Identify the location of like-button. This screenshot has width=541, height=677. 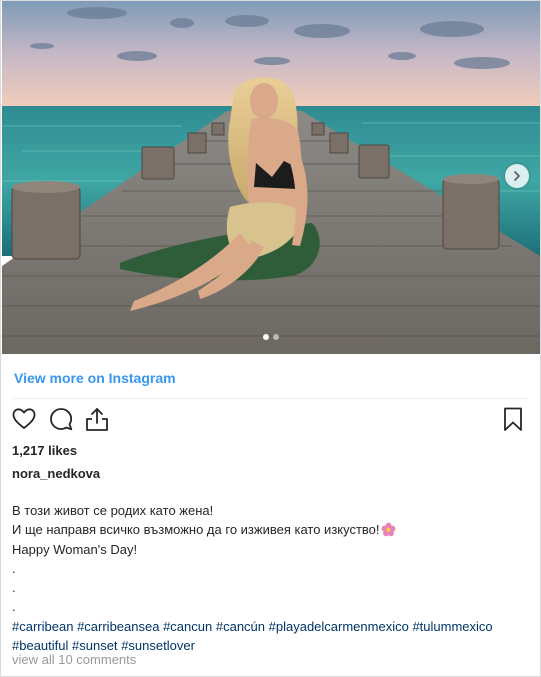
(25, 420).